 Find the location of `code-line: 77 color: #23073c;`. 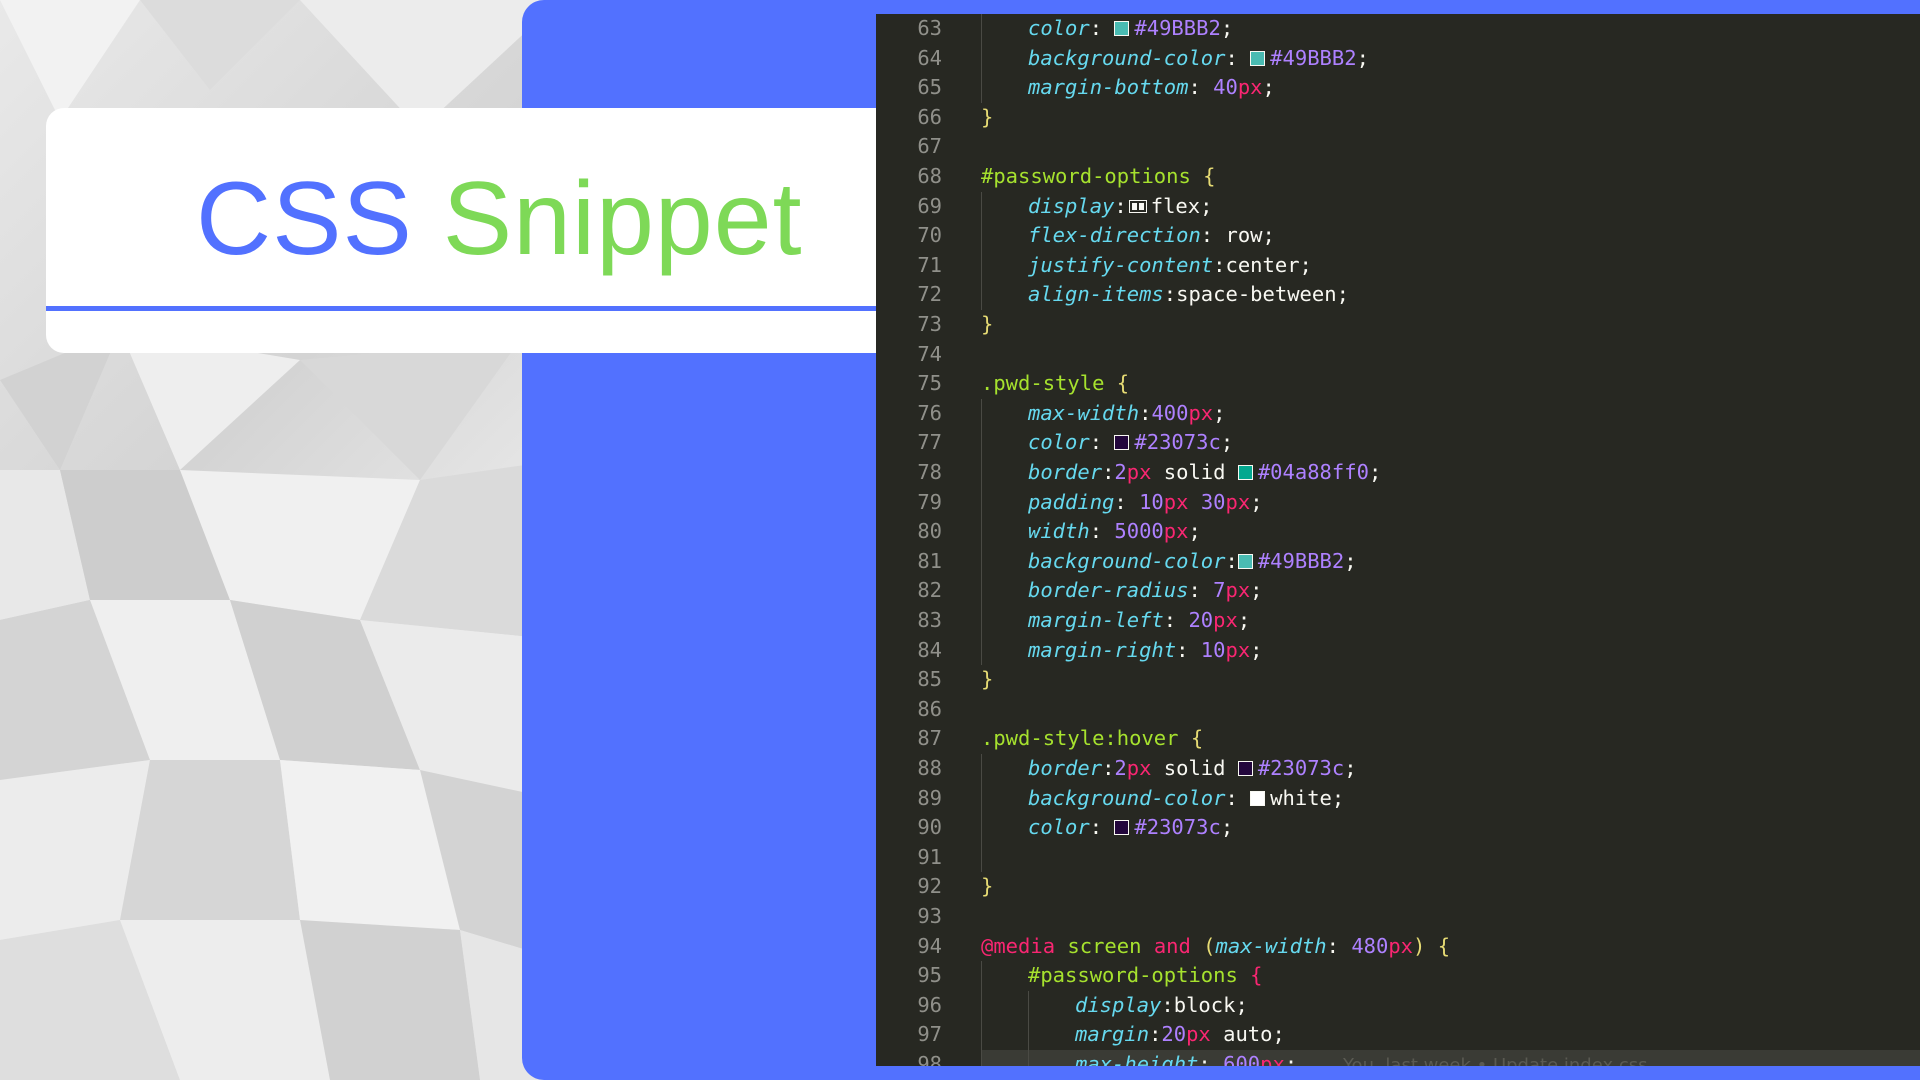

code-line: 77 color: #23073c; is located at coordinates (1398, 443).